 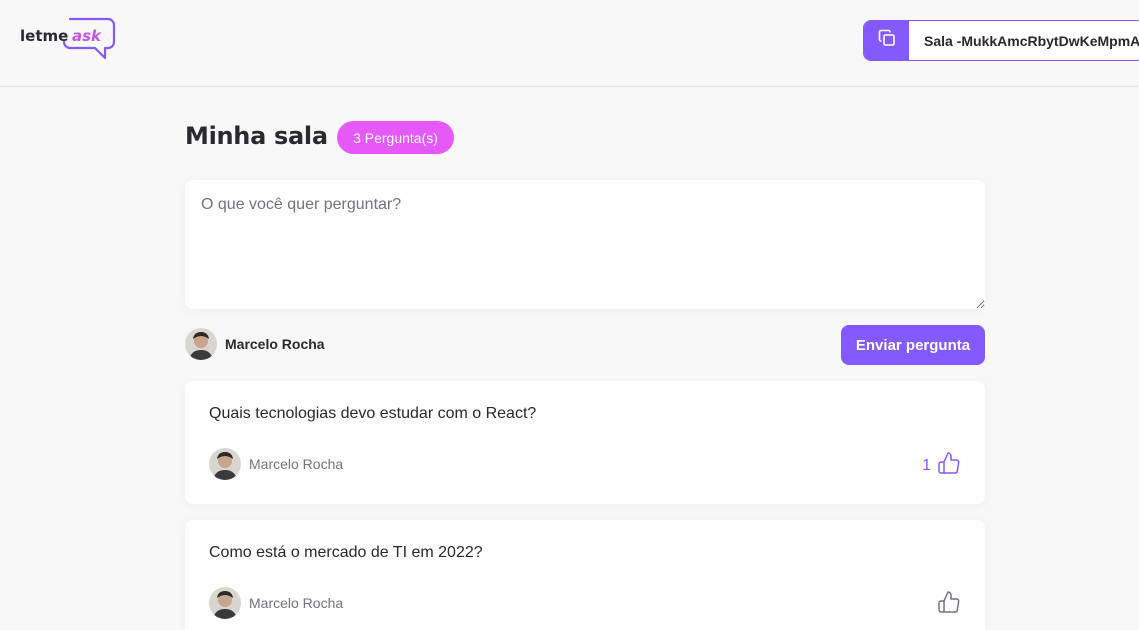 I want to click on question-content: Como está o mercado de TI em 2022?, so click(x=346, y=552).